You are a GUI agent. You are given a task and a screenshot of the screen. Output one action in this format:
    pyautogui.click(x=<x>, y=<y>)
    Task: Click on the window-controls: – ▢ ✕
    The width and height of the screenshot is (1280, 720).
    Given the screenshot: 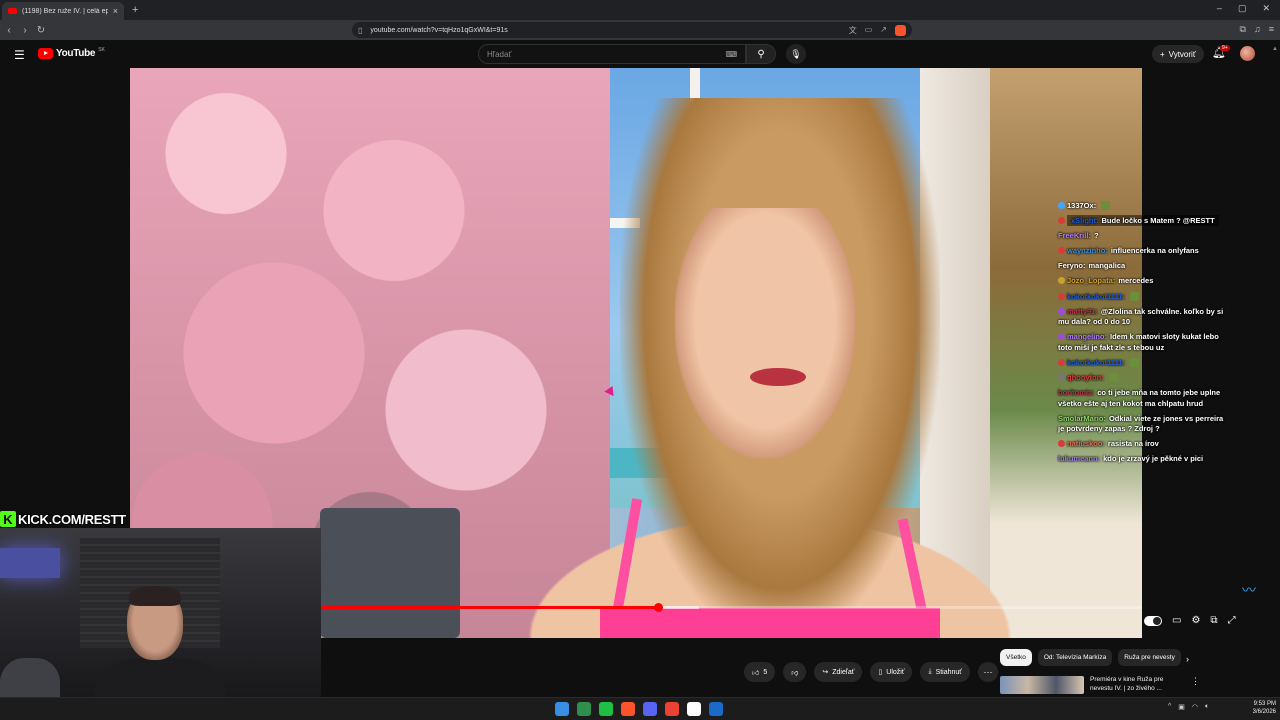 What is the action you would take?
    pyautogui.click(x=1243, y=8)
    